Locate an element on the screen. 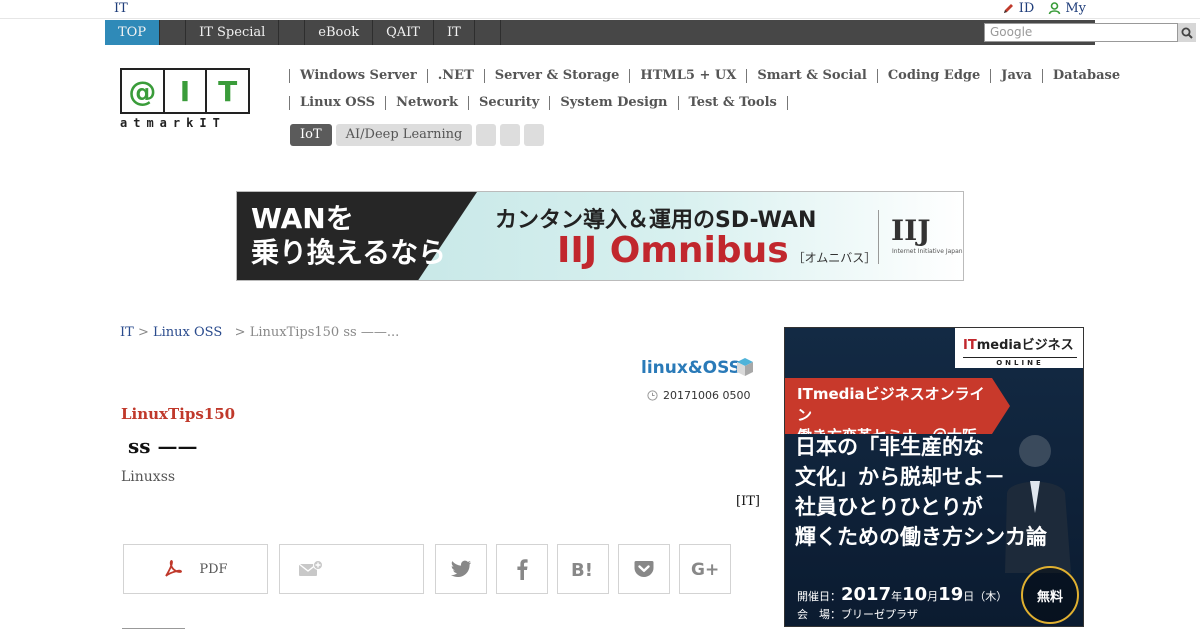 The width and height of the screenshot is (1200, 630). top-utility-bar: IT ID My is located at coordinates (600, 9).